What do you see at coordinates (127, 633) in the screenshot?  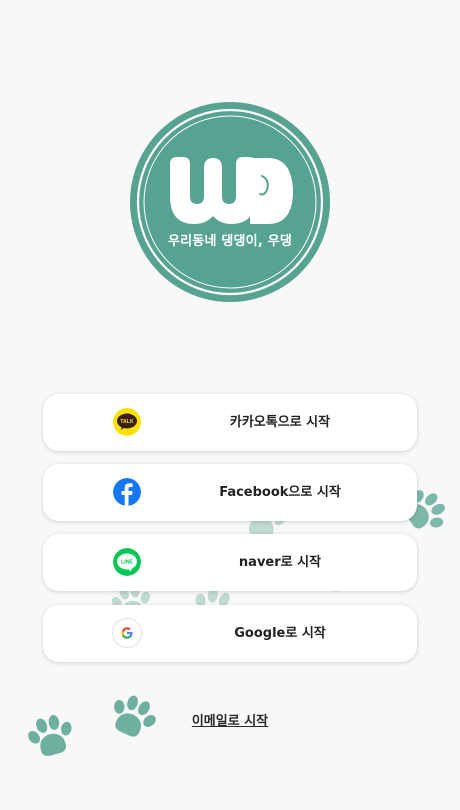 I see `google-icon` at bounding box center [127, 633].